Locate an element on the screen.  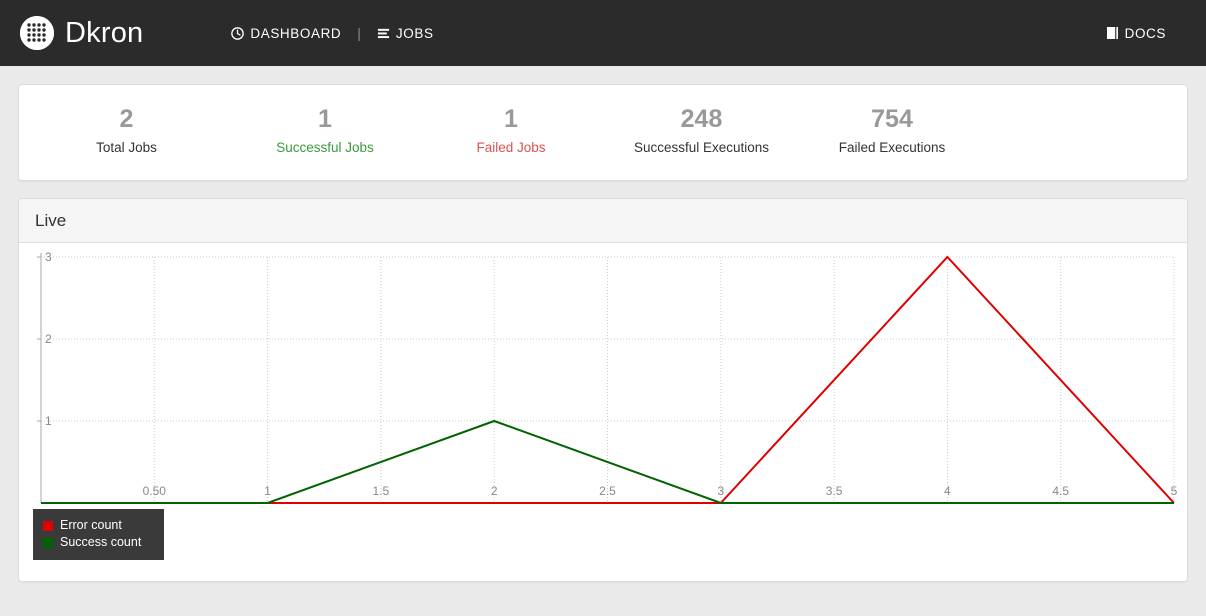
nav-links: DASHBOARD | JOBS is located at coordinates (332, 33).